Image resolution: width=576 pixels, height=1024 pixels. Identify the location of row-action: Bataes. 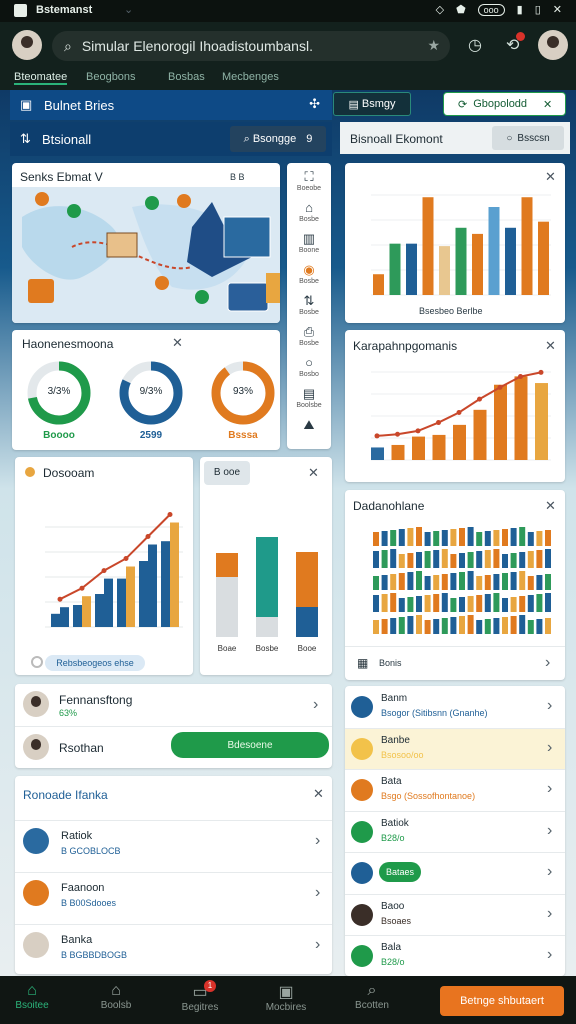
(400, 872).